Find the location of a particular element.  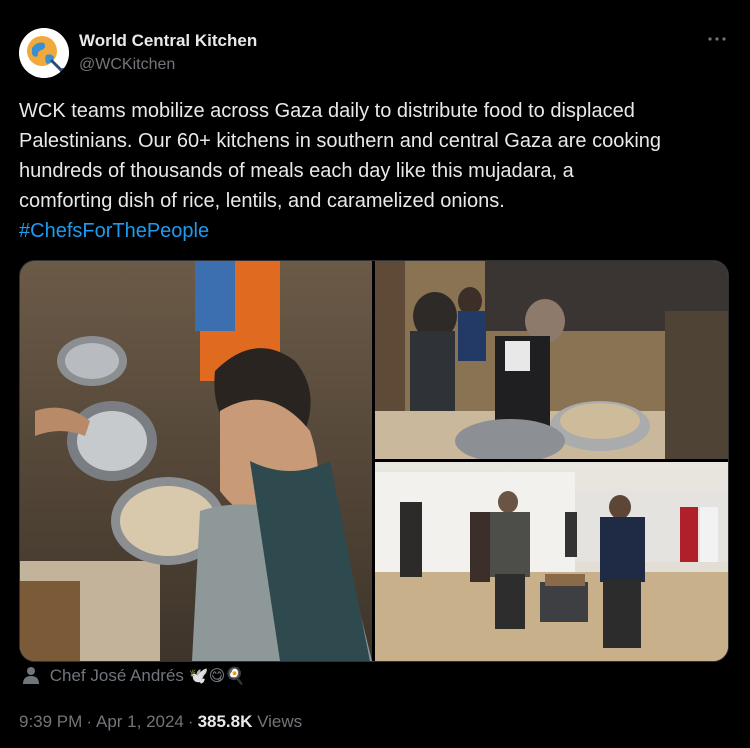

person-icon is located at coordinates (31, 677).